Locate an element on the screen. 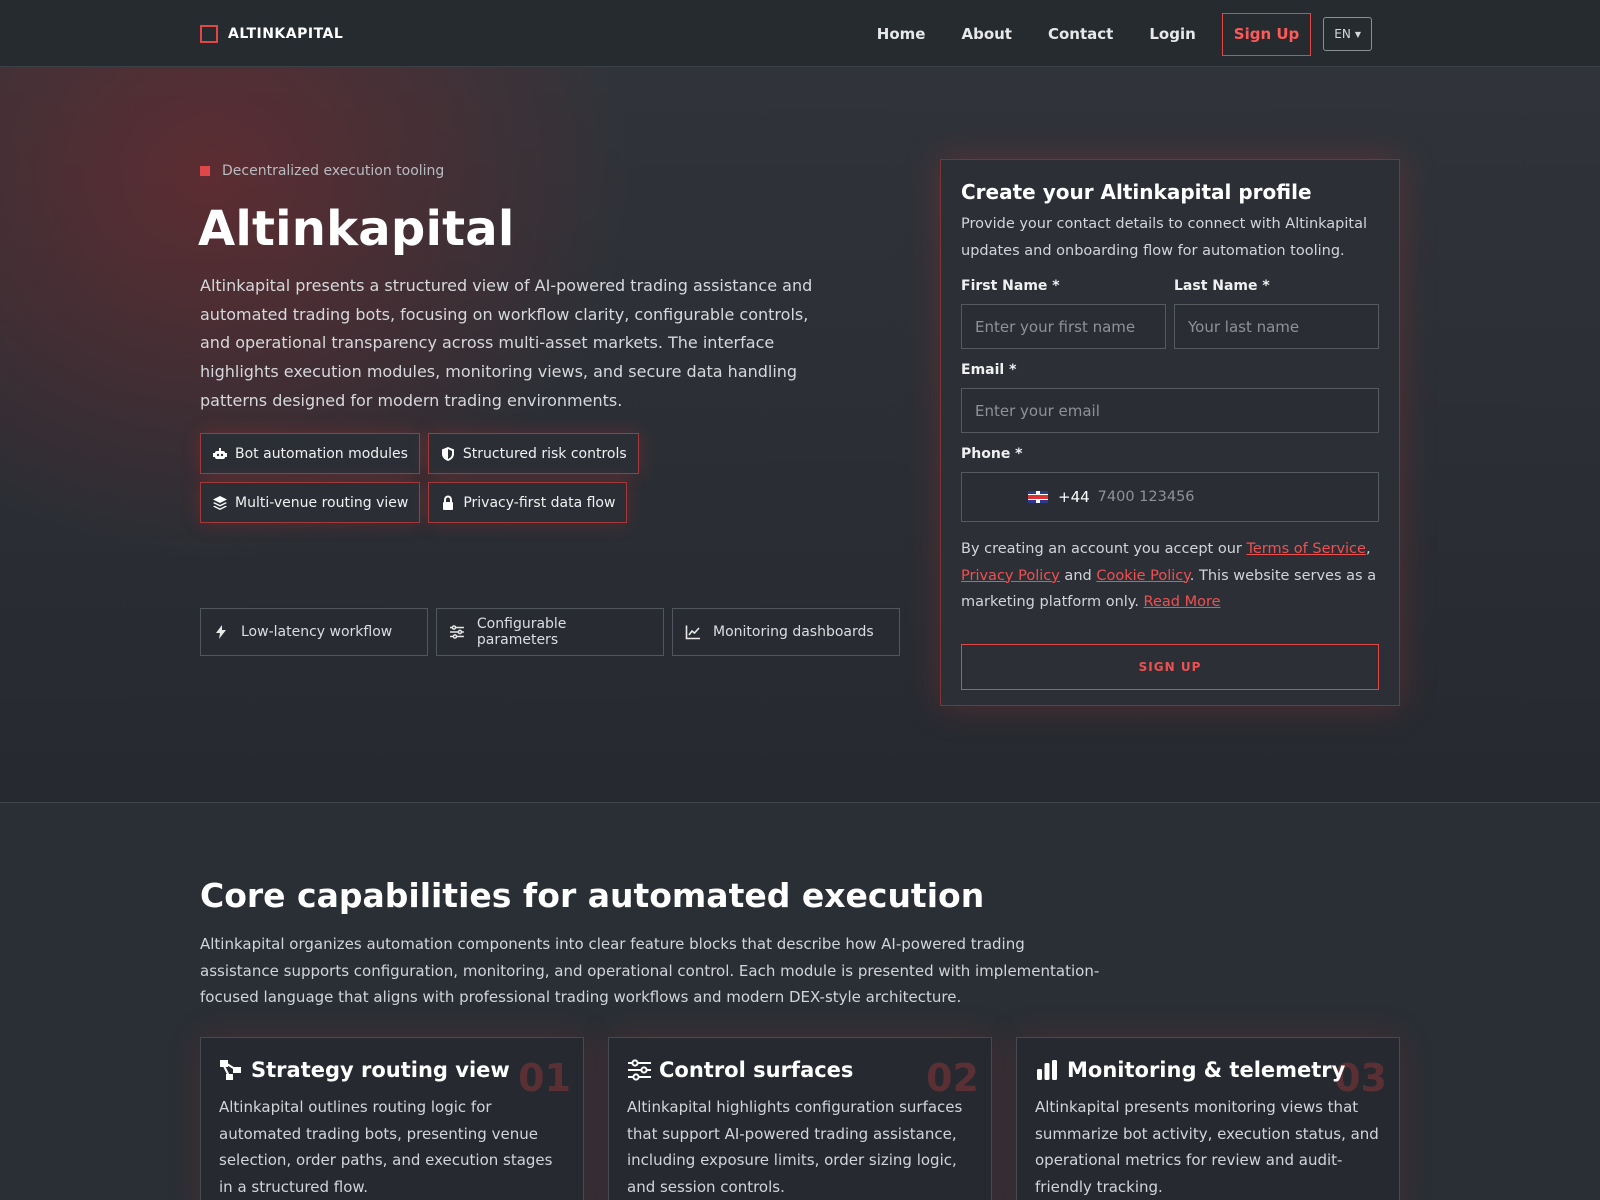 The image size is (1600, 1200). feature-low-latency: Low-latency workflow is located at coordinates (314, 632).